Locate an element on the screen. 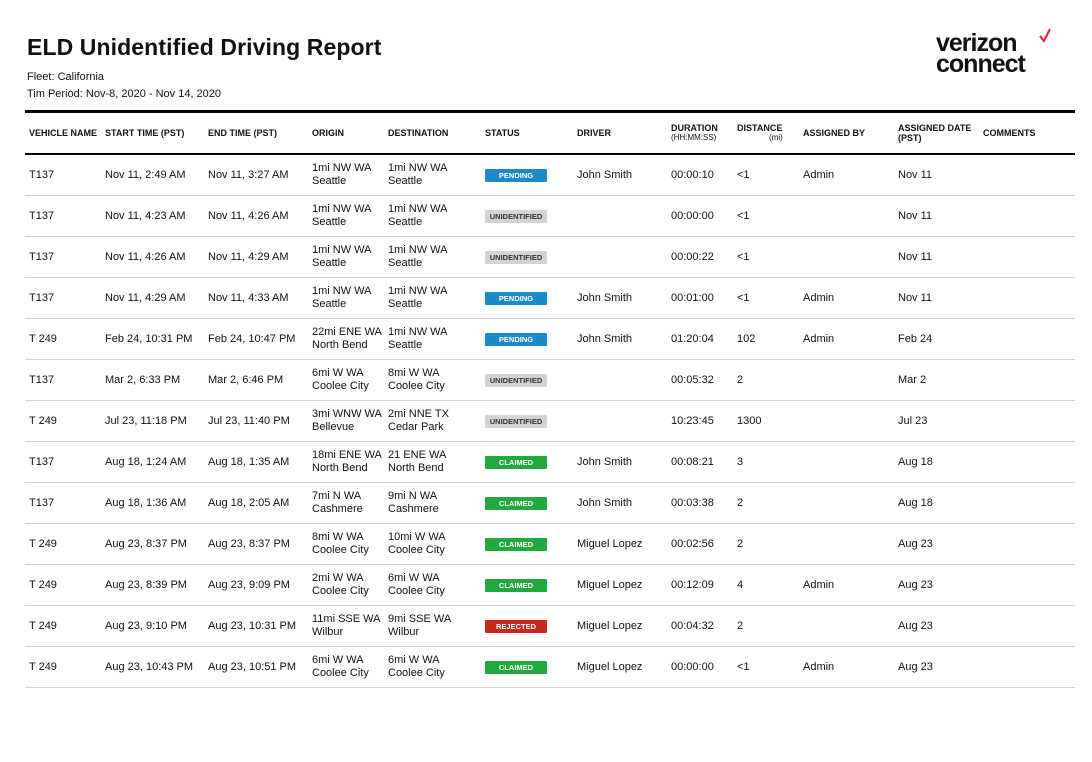 The image size is (1092, 762). cell-start-time: Aug 23, 8:39 PM is located at coordinates (146, 584).